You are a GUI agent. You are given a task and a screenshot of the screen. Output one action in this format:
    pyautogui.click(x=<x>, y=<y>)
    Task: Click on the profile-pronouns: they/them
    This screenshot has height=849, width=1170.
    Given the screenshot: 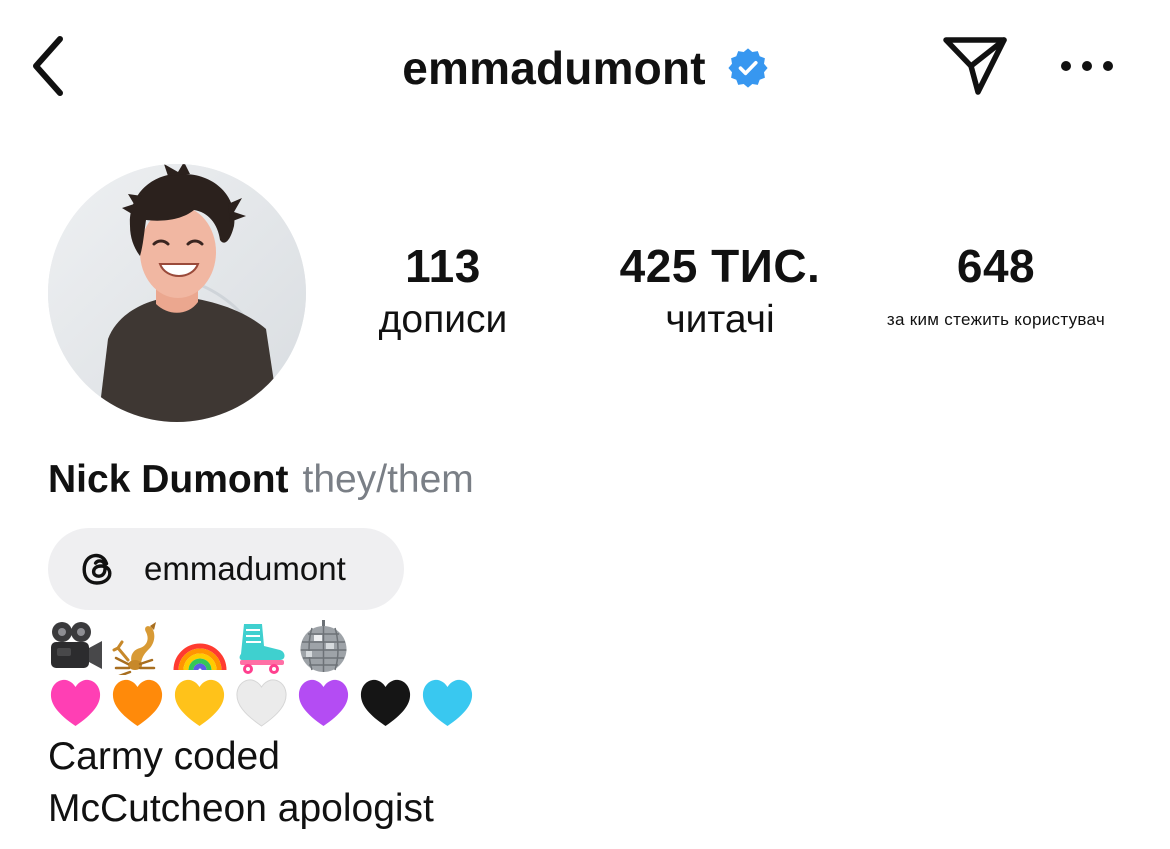 What is the action you would take?
    pyautogui.click(x=388, y=479)
    